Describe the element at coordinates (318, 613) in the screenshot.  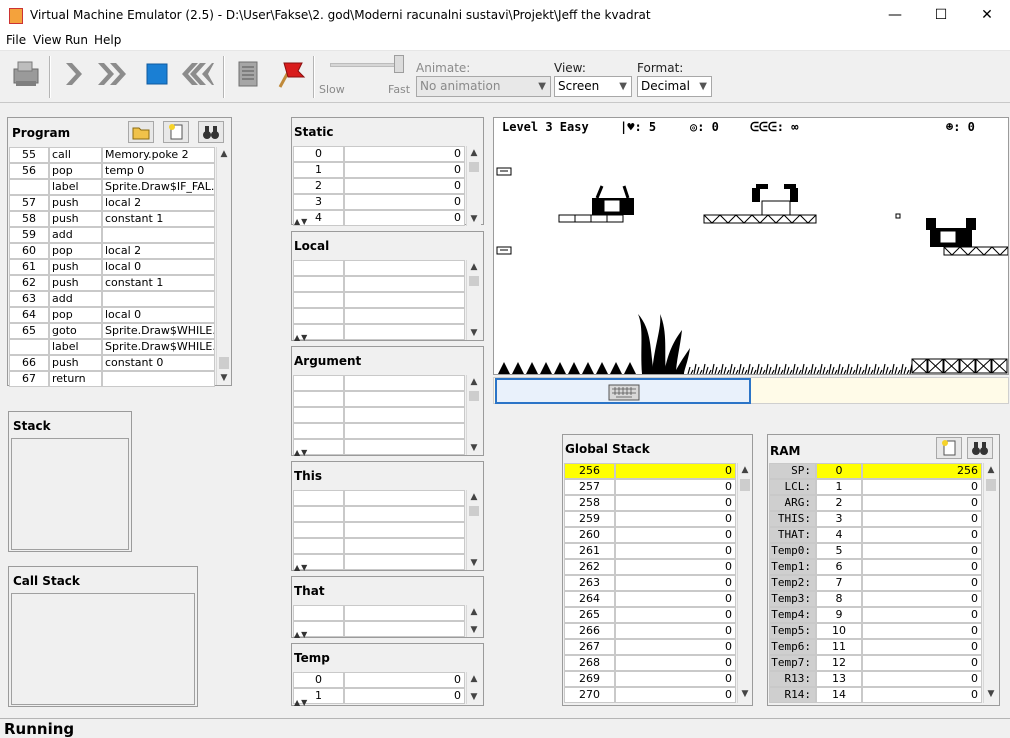
I see `that-index` at that location.